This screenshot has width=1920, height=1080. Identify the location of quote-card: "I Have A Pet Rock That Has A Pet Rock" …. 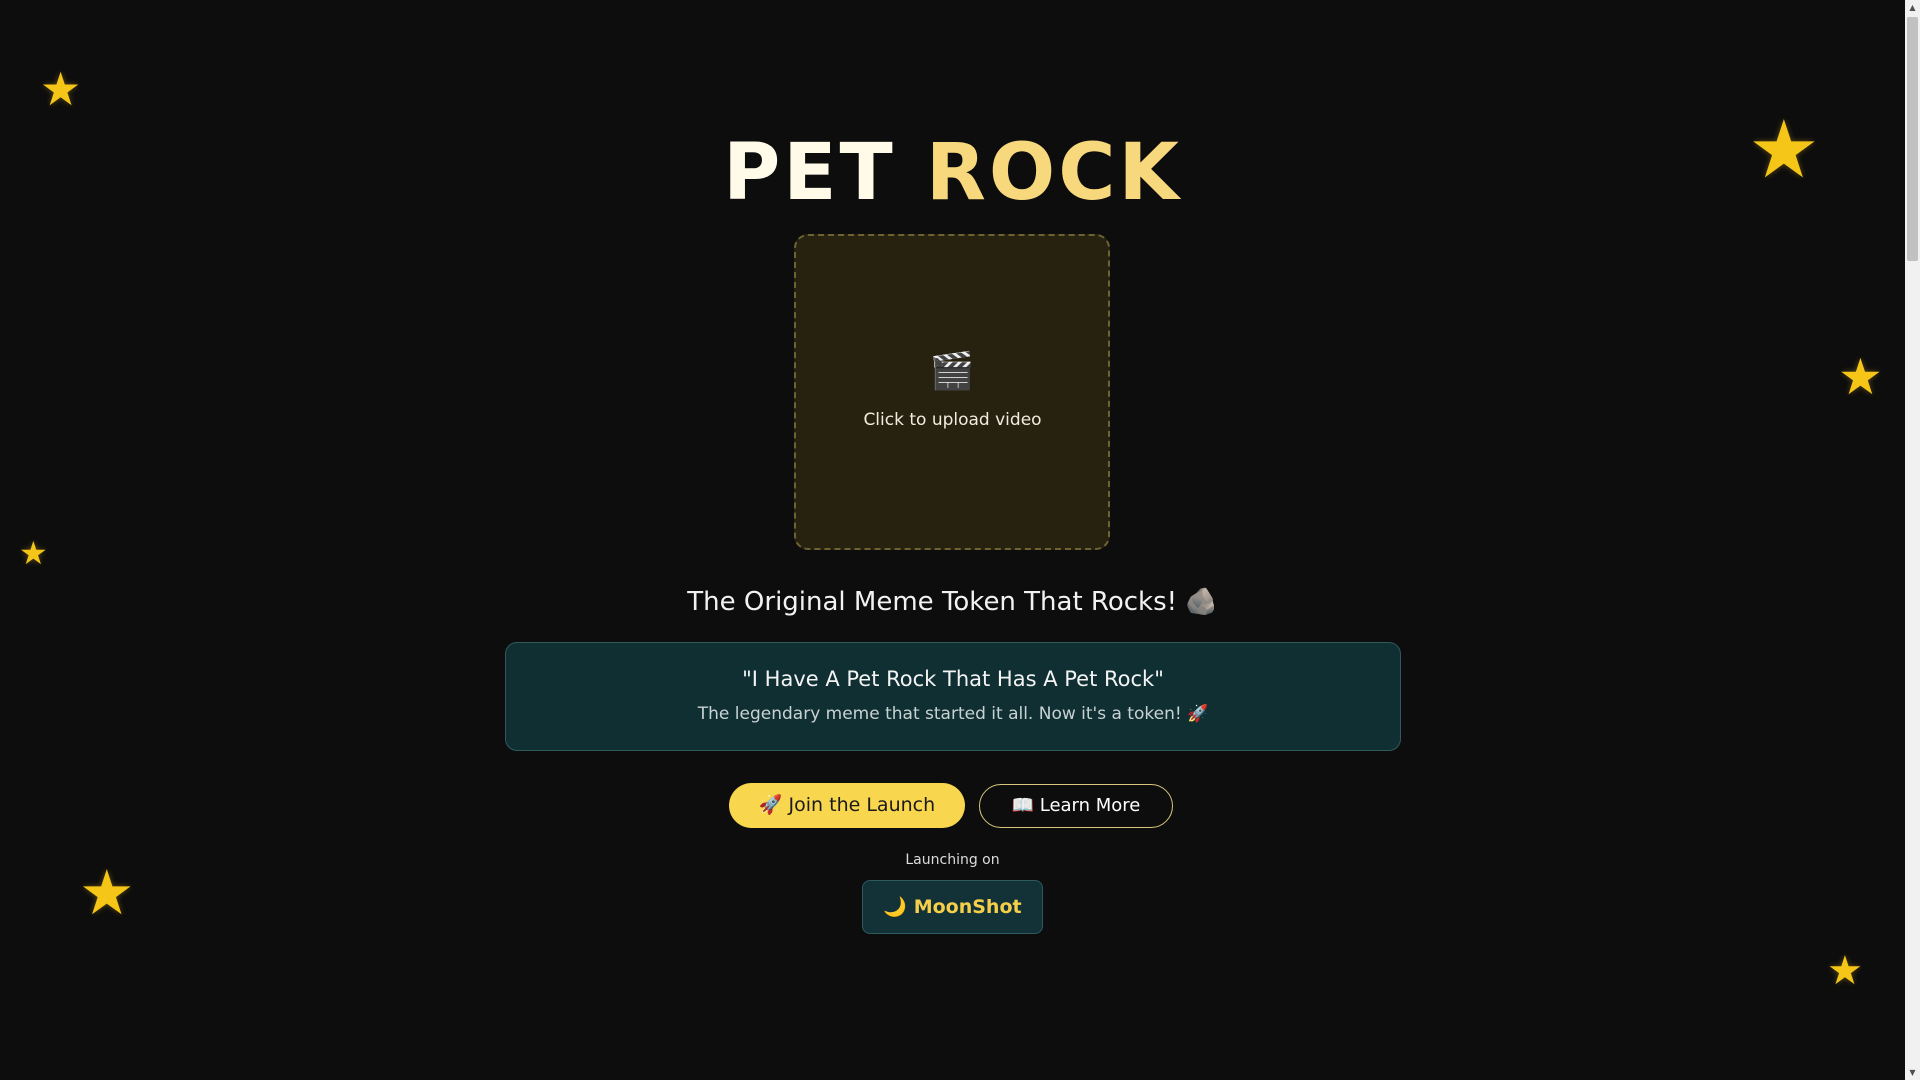
(953, 696).